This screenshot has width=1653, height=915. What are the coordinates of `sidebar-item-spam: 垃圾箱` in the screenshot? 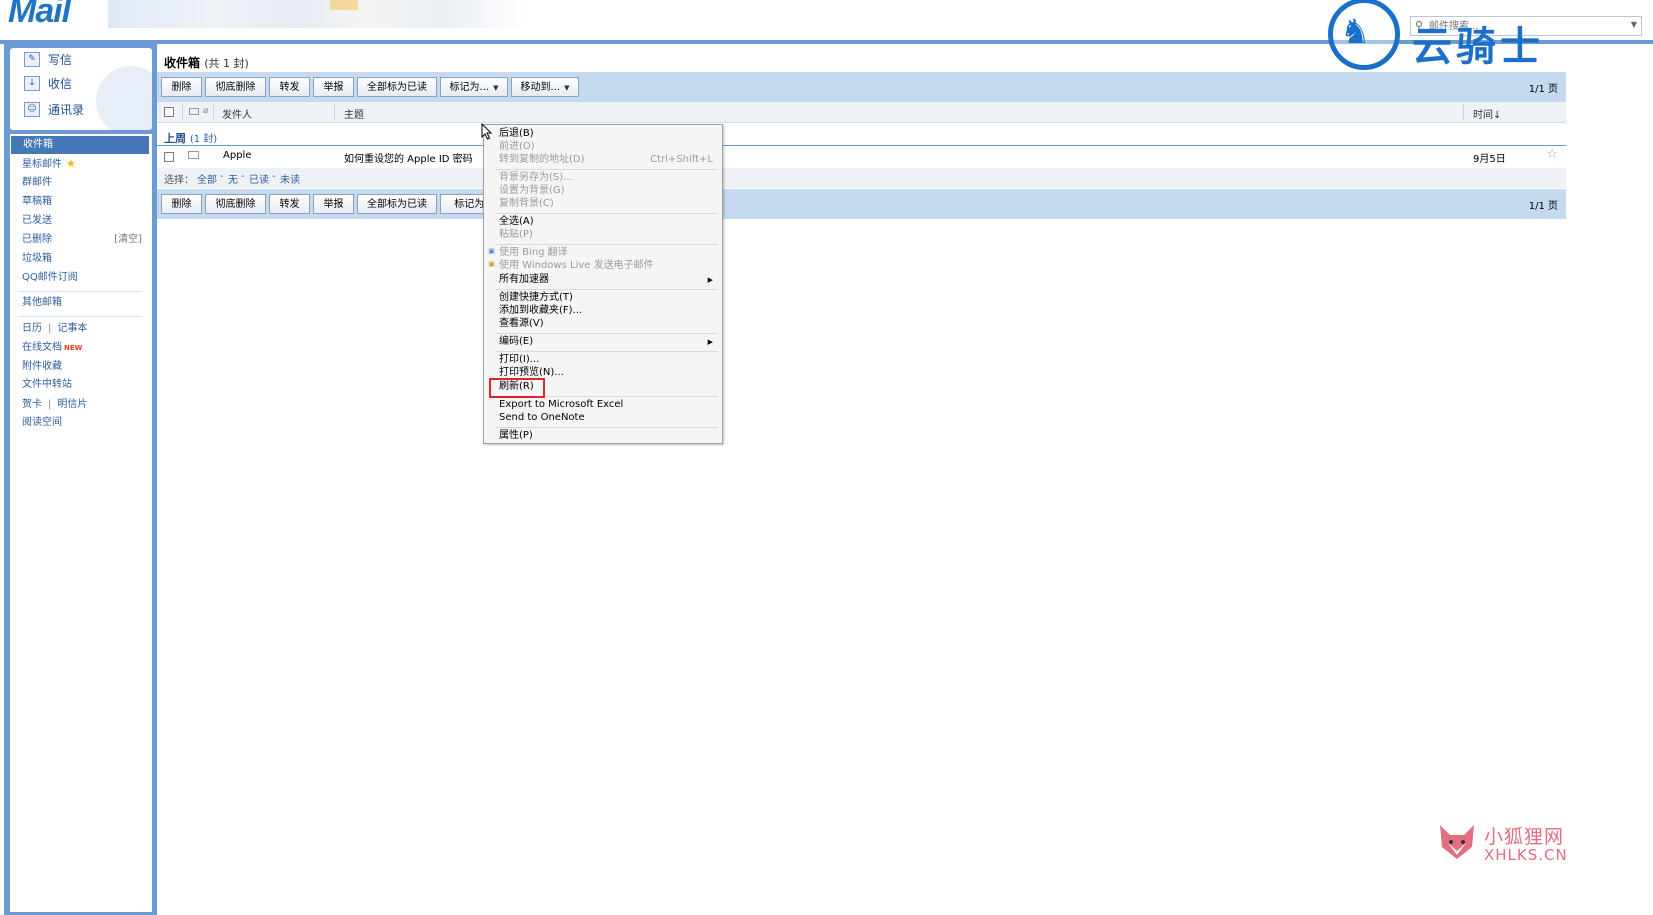 It's located at (79, 259).